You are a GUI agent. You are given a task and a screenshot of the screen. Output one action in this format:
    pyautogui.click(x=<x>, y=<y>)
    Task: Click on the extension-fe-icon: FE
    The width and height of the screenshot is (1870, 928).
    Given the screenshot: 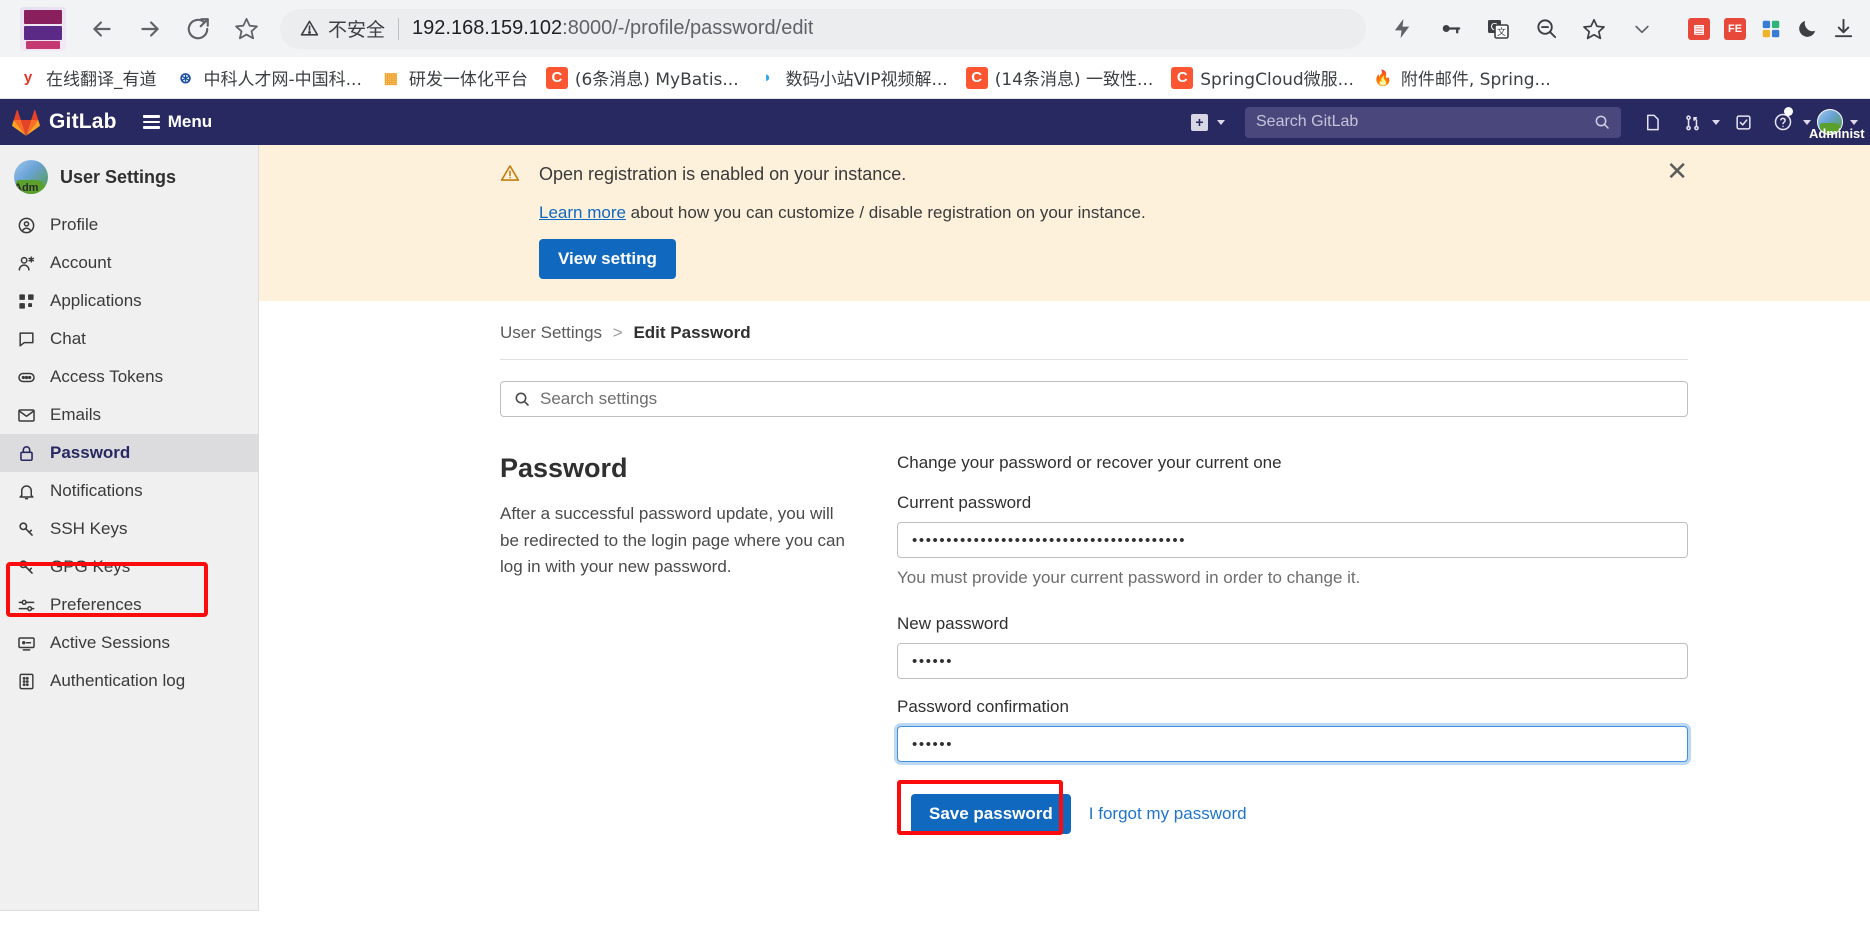 What is the action you would take?
    pyautogui.click(x=1735, y=29)
    